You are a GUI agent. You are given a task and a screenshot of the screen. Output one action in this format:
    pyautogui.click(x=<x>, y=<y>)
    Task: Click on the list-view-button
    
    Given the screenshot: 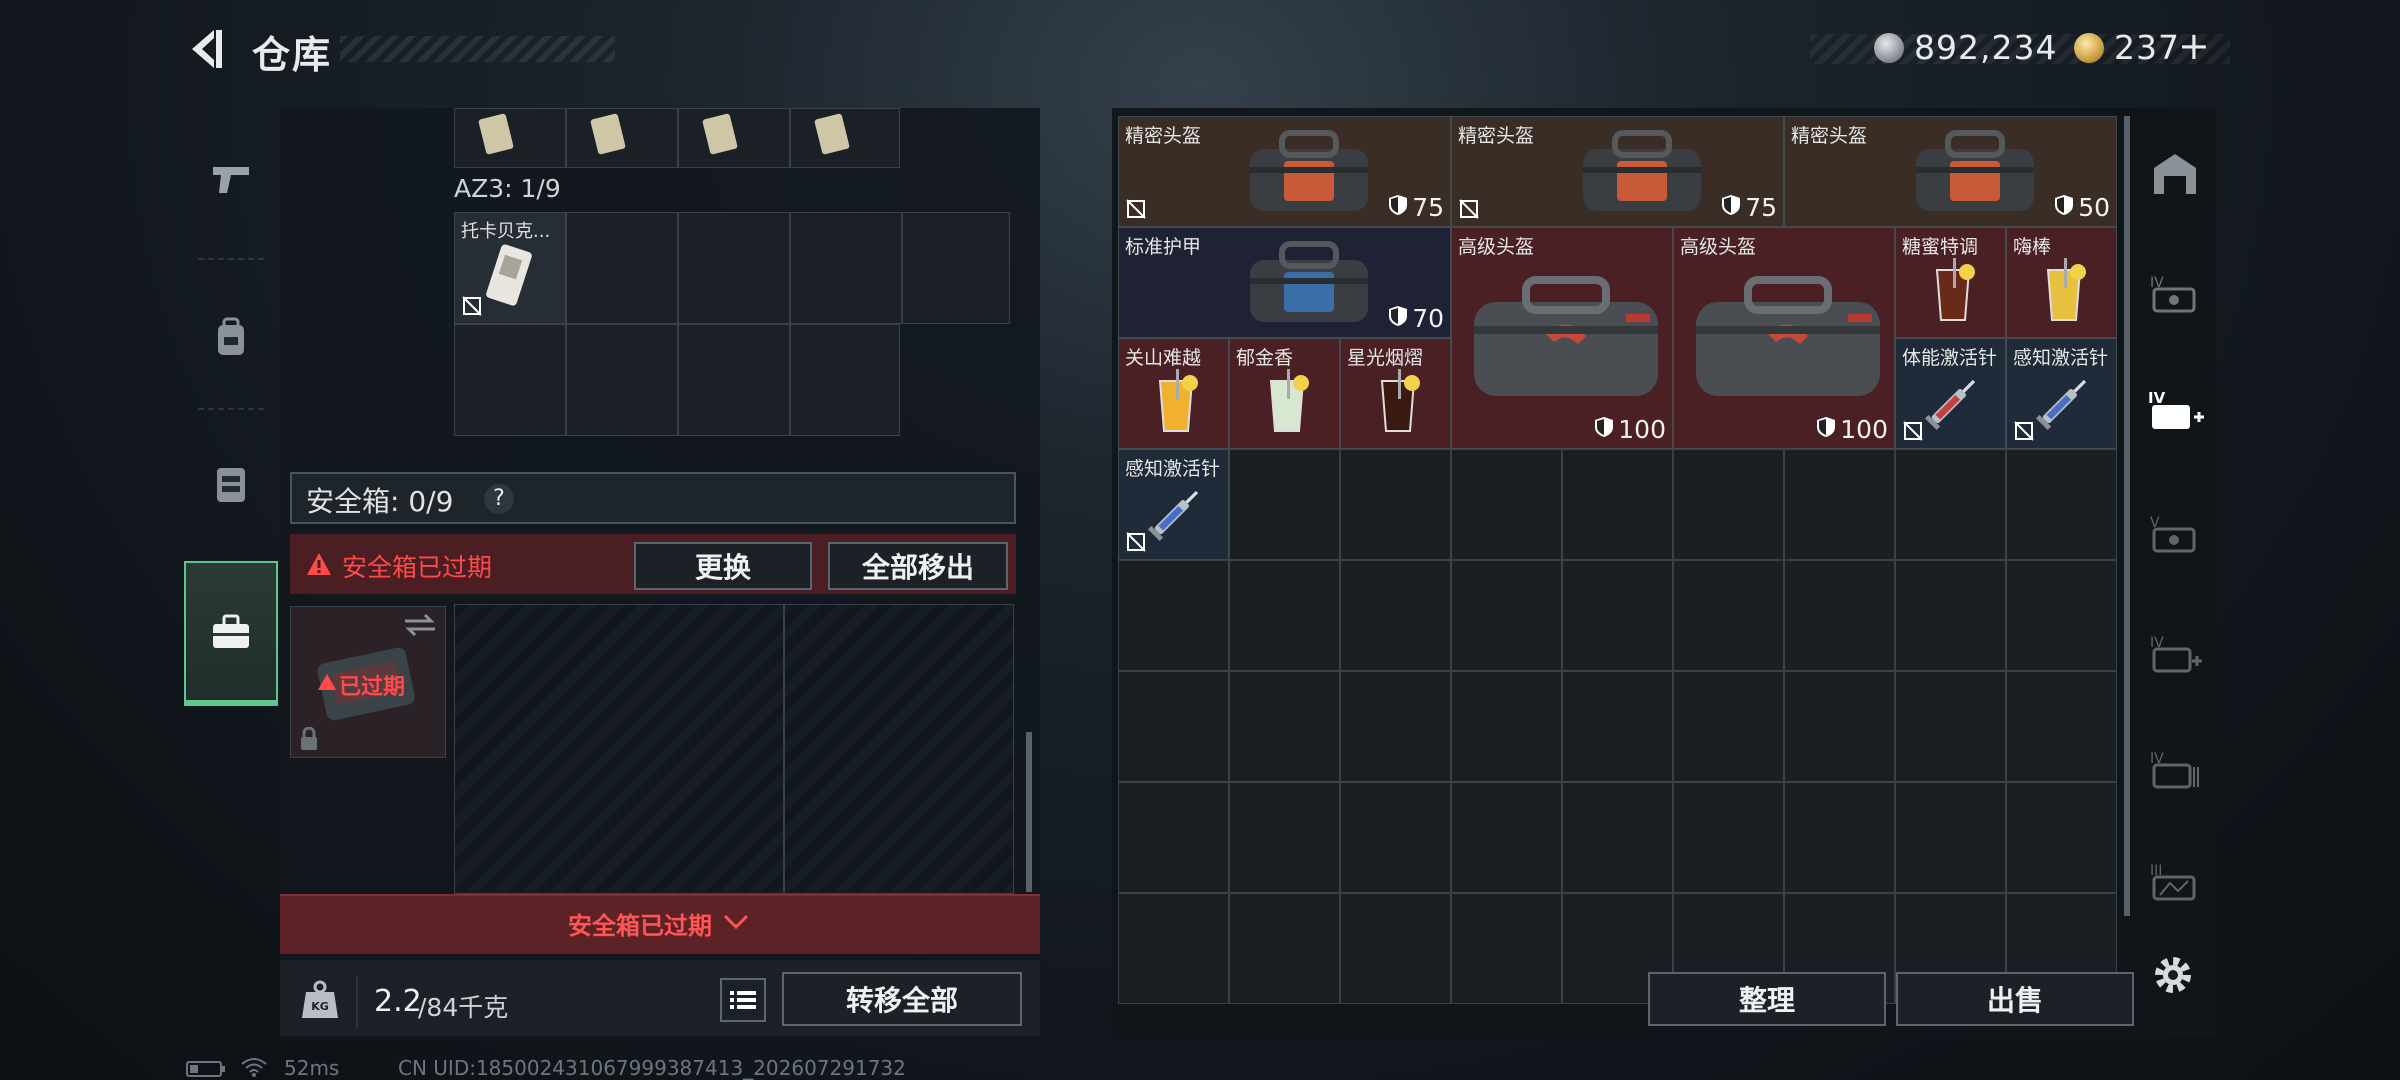 What is the action you would take?
    pyautogui.click(x=743, y=1000)
    